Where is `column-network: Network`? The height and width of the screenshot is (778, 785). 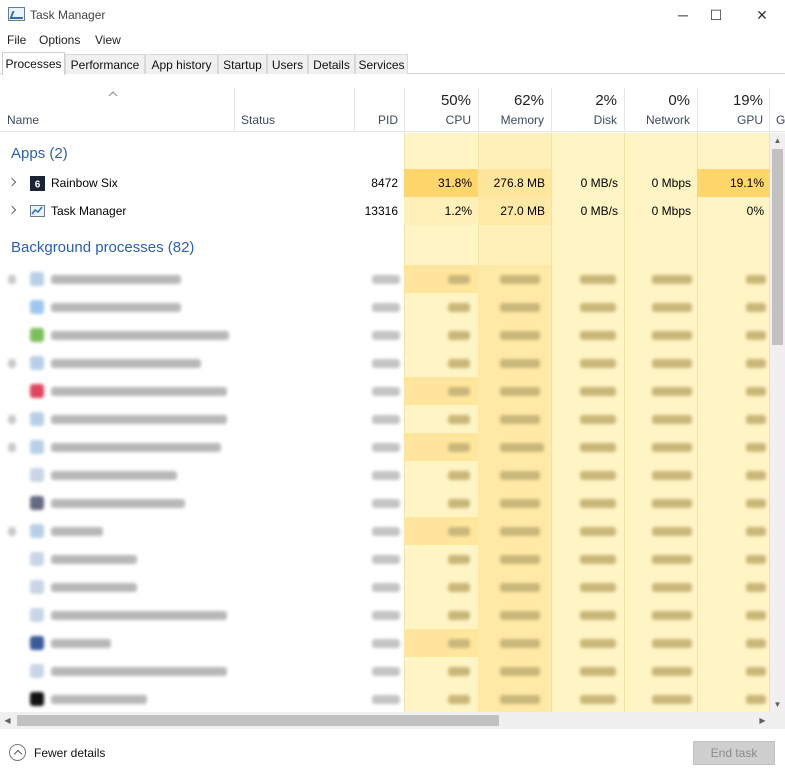
column-network: Network is located at coordinates (657, 120).